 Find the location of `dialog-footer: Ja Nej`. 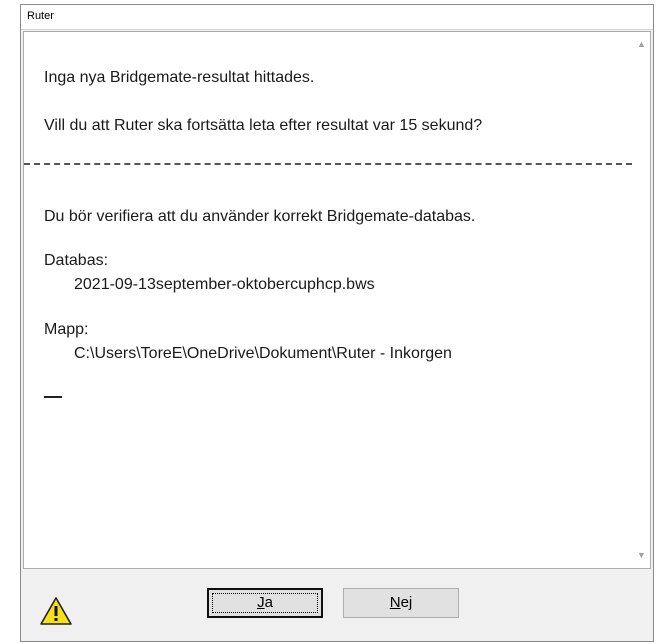

dialog-footer: Ja Nej is located at coordinates (337, 606).